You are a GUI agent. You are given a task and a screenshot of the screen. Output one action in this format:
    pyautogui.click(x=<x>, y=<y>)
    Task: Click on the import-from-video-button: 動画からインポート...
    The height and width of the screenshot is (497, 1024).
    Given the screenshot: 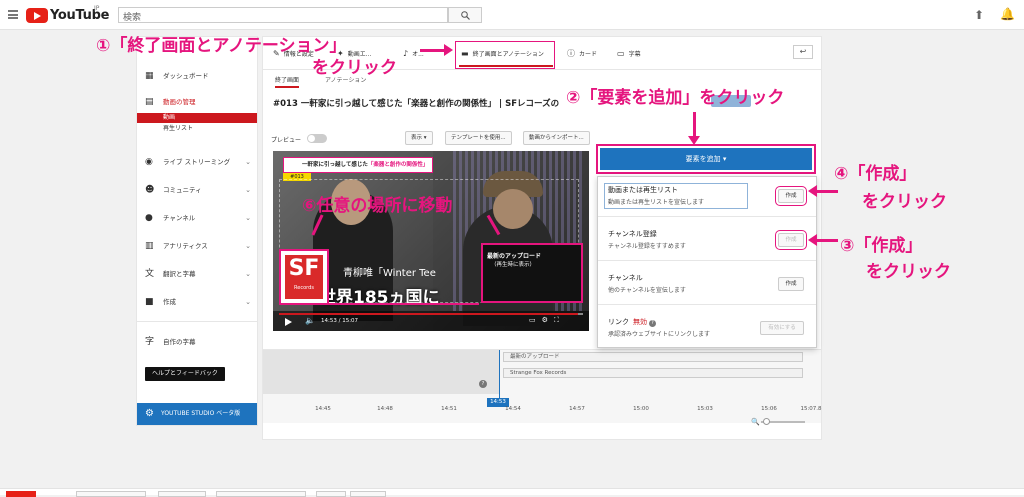 What is the action you would take?
    pyautogui.click(x=556, y=138)
    